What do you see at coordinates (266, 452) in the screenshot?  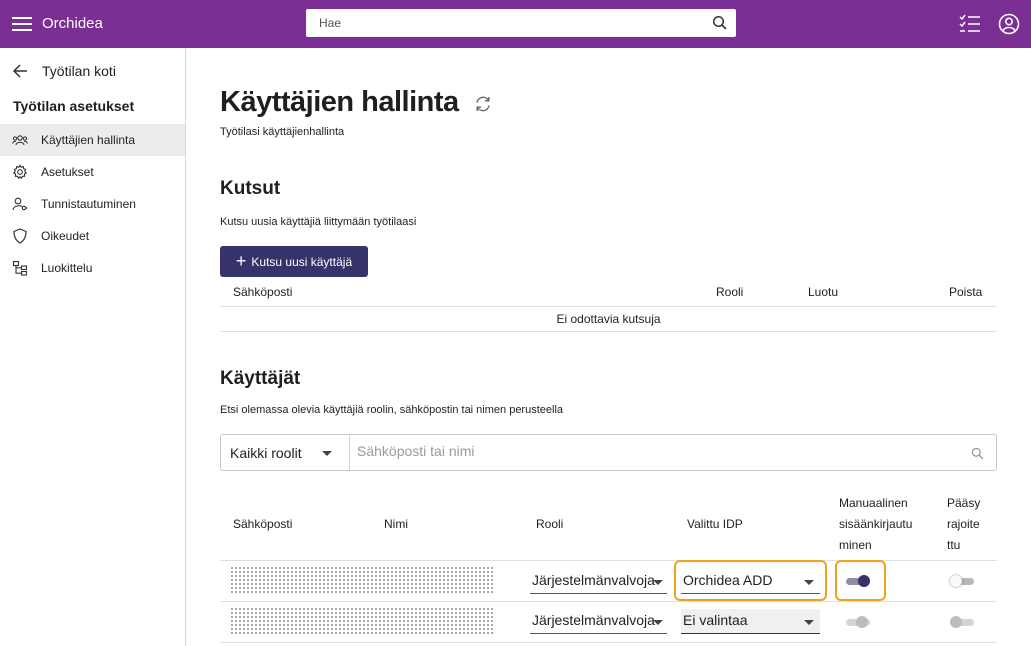 I see `role-filter-value: Kaikki roolit` at bounding box center [266, 452].